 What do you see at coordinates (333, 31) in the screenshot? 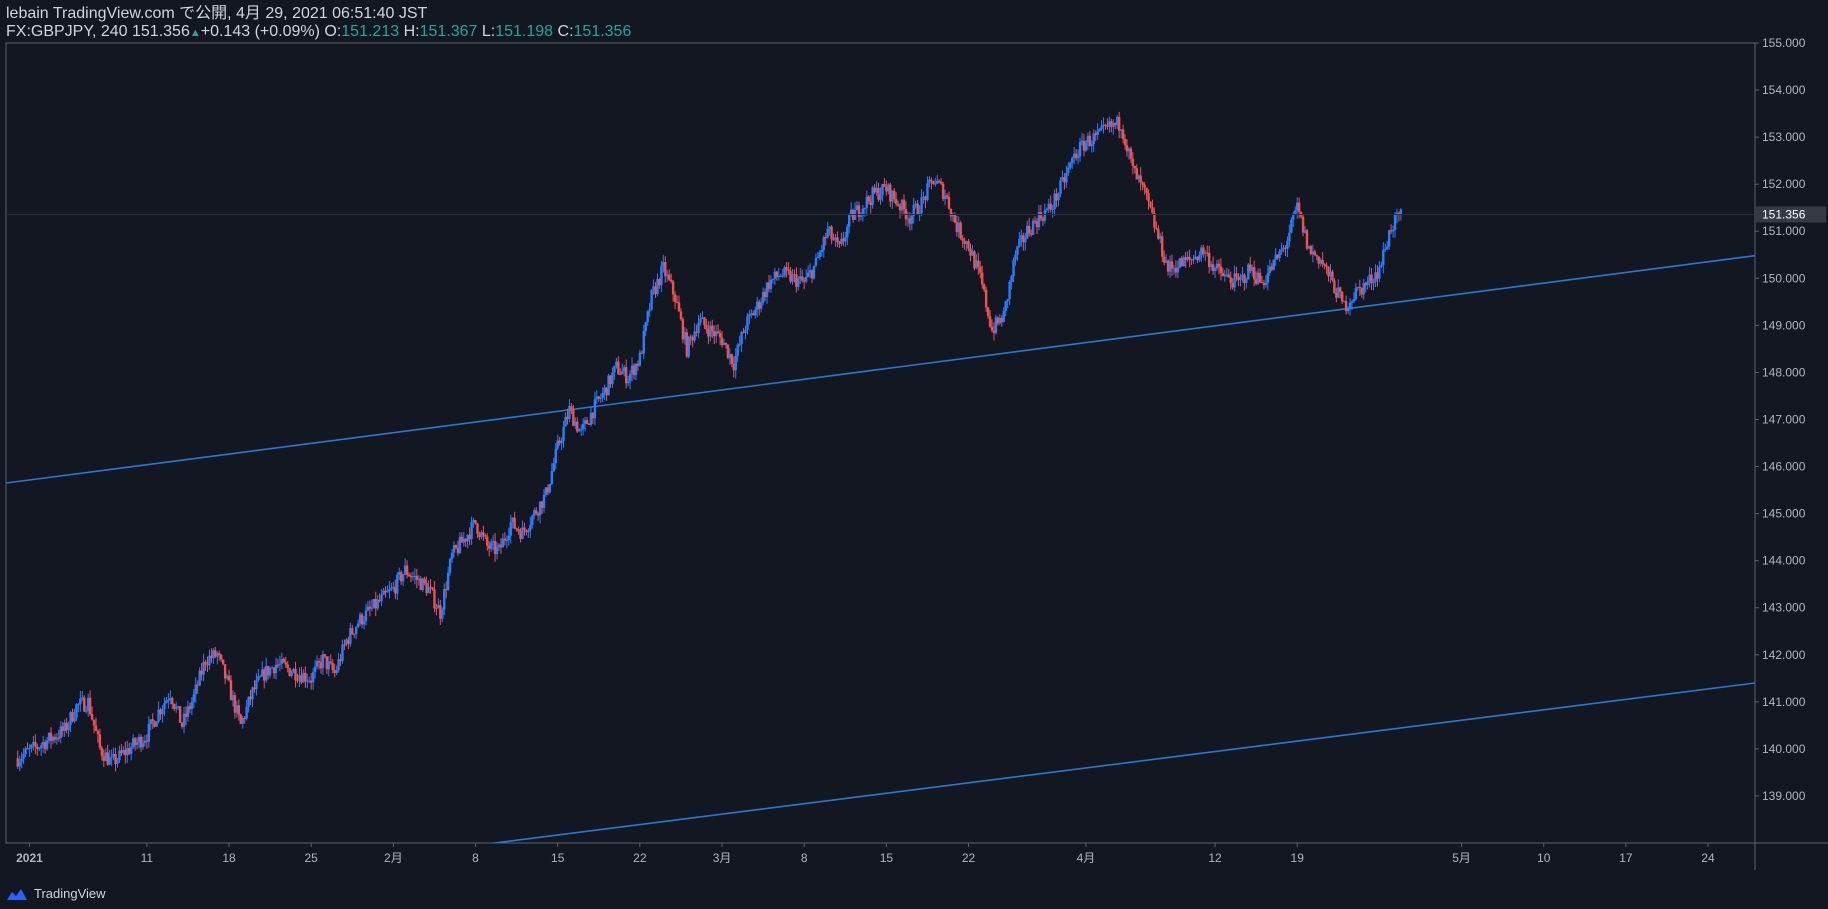
I see `open-label: O:` at bounding box center [333, 31].